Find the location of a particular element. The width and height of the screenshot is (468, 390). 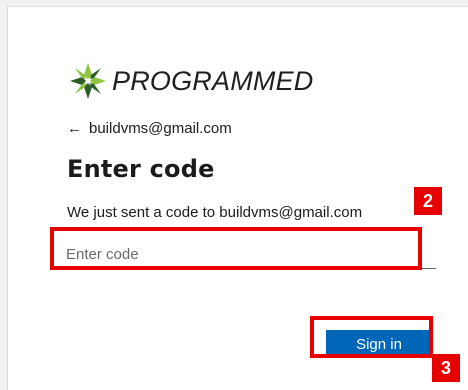

account-back-link: ← buildvms@gmail.com is located at coordinates (149, 128).